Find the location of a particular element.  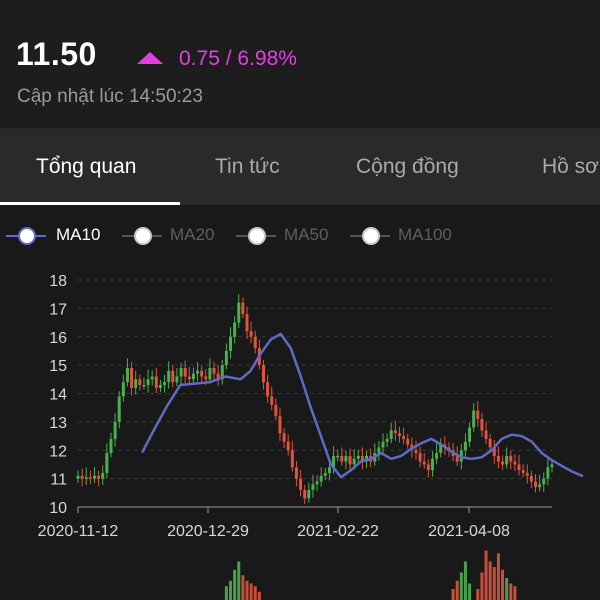

legend-label-ma50: MA50 is located at coordinates (306, 234).